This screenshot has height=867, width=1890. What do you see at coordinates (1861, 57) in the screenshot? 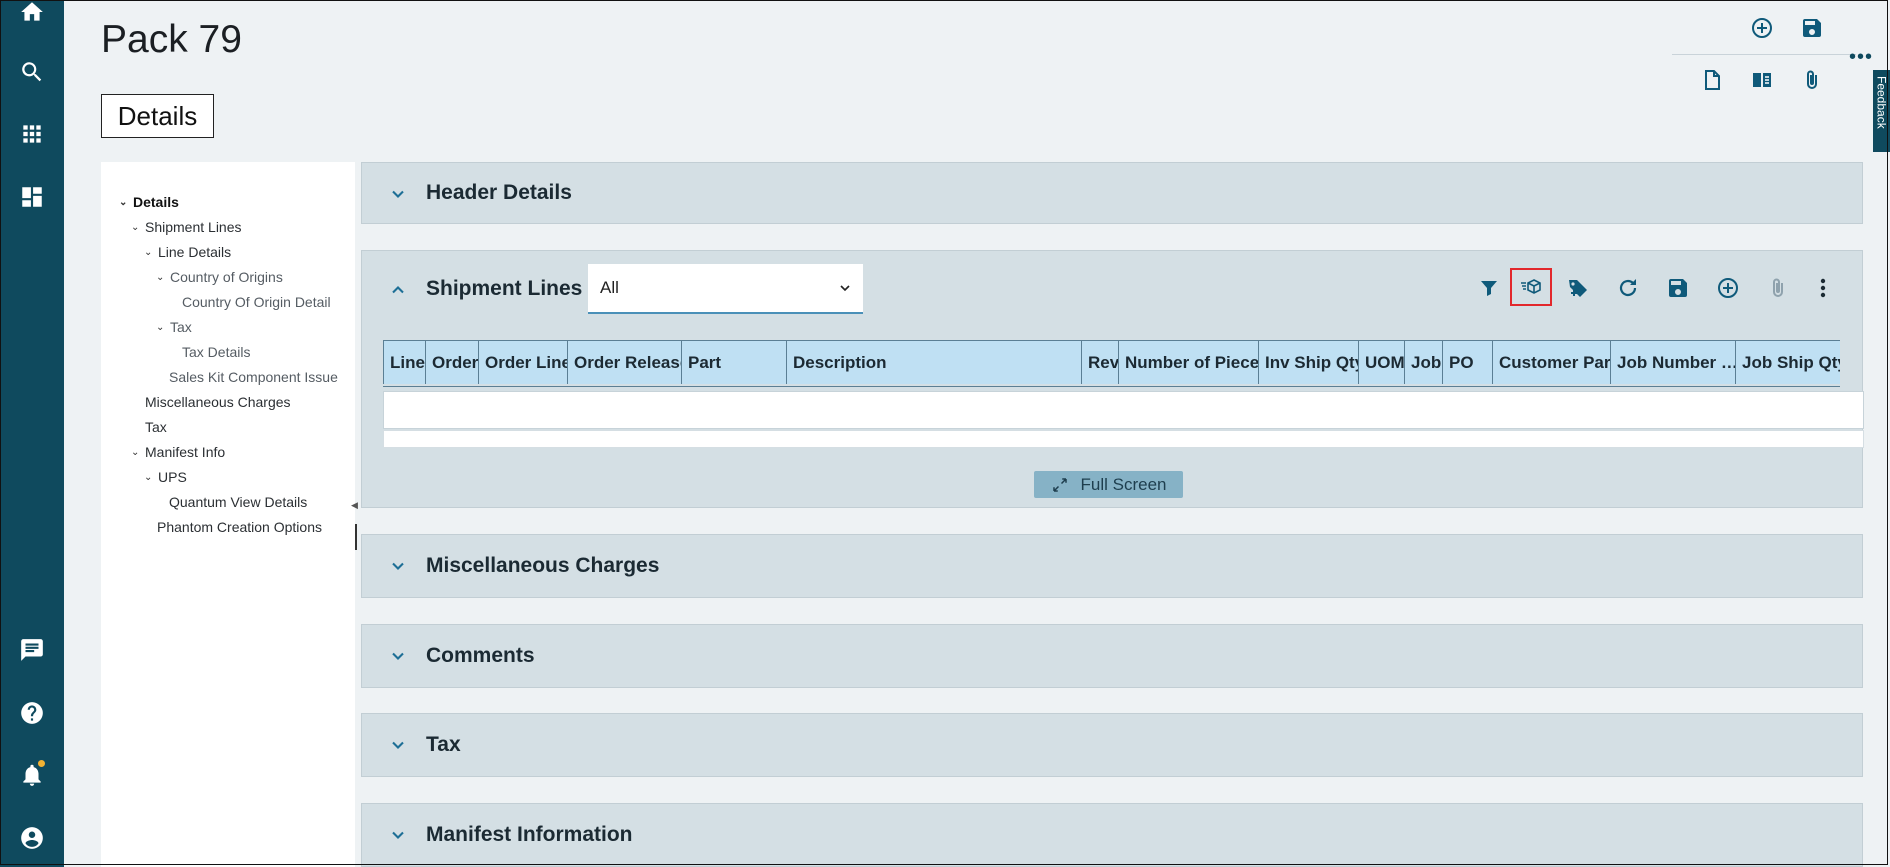
I see `more-options-icon: •••` at bounding box center [1861, 57].